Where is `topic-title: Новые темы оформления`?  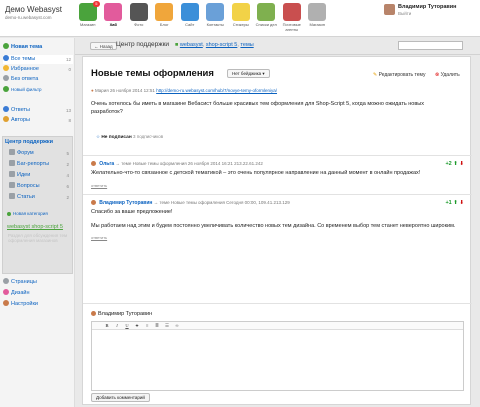 topic-title: Новые темы оформления is located at coordinates (152, 73).